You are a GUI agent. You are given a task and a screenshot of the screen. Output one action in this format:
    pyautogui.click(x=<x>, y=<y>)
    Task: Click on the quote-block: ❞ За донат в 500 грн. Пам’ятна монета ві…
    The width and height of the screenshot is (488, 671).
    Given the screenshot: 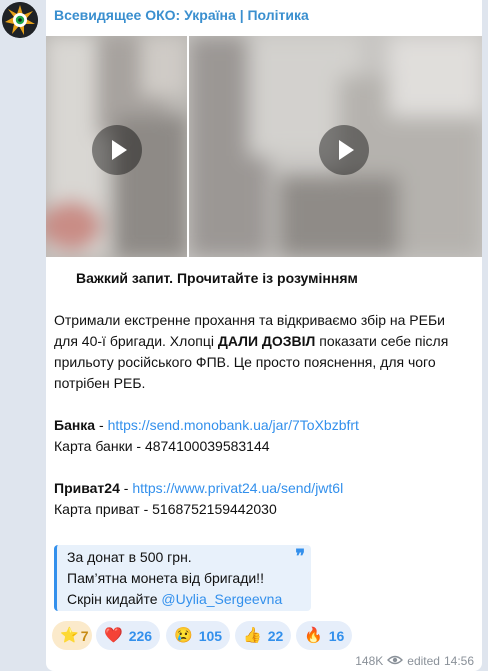 What is the action you would take?
    pyautogui.click(x=182, y=578)
    